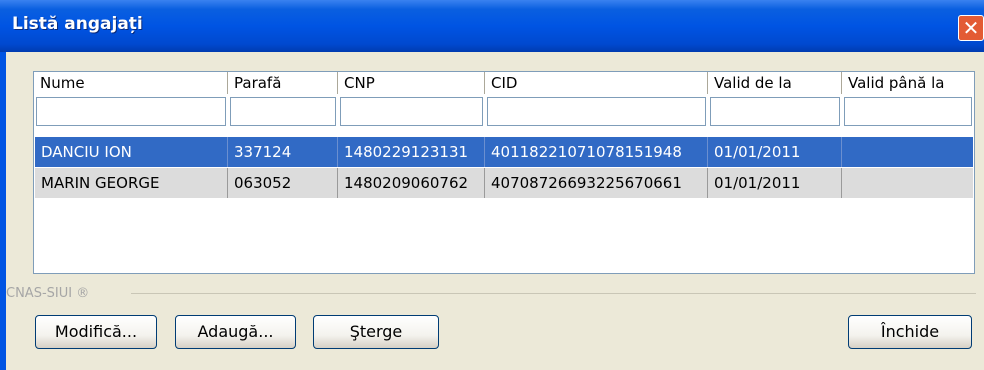 The height and width of the screenshot is (370, 984). Describe the element at coordinates (283, 152) in the screenshot. I see `cell-stamp: 337124` at that location.